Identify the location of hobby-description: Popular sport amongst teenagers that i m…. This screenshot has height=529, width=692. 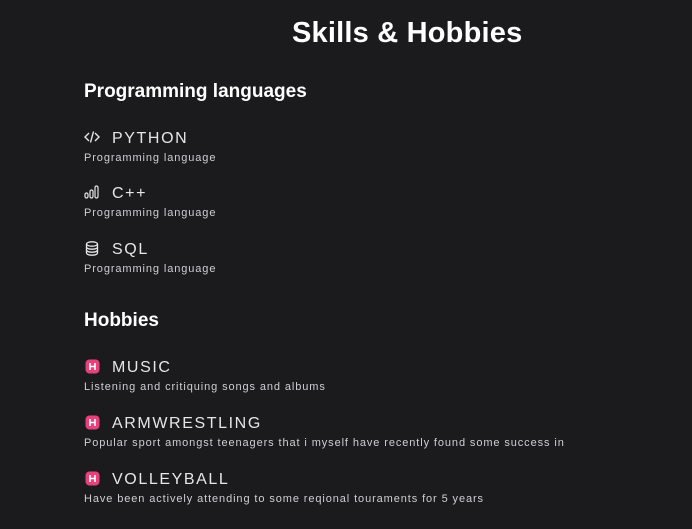
(324, 443).